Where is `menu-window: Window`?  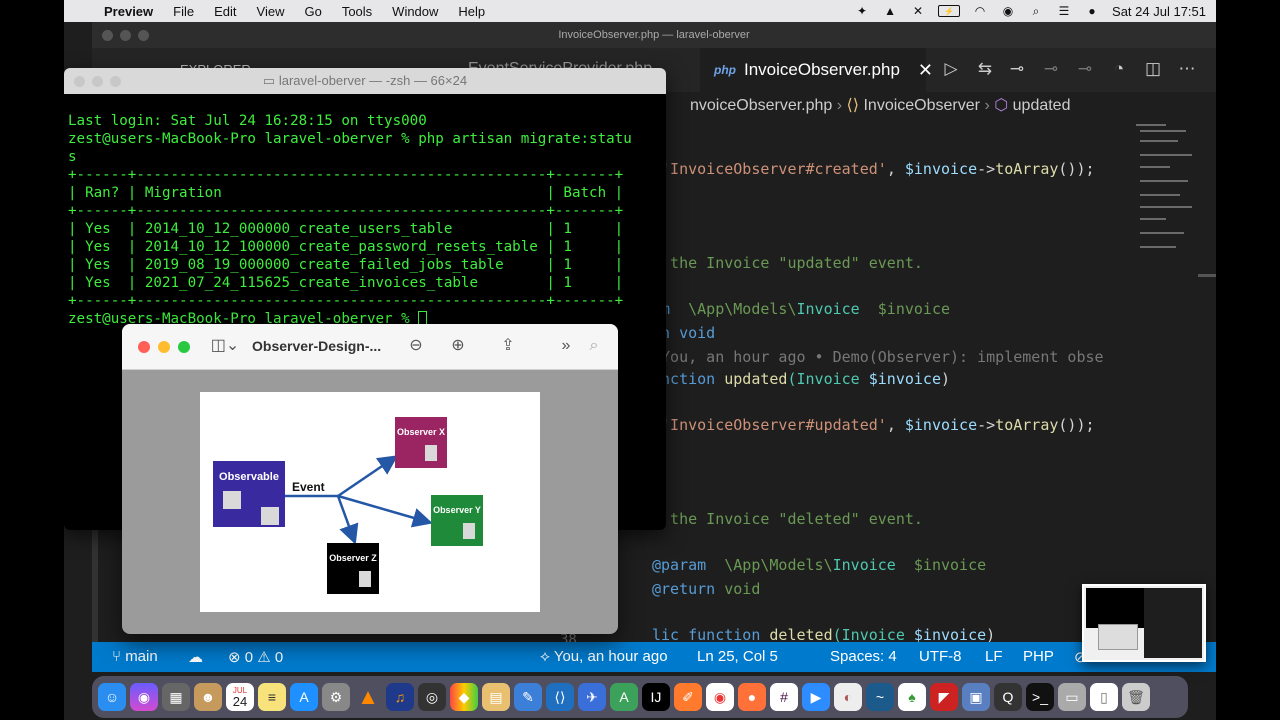
menu-window: Window is located at coordinates (415, 11).